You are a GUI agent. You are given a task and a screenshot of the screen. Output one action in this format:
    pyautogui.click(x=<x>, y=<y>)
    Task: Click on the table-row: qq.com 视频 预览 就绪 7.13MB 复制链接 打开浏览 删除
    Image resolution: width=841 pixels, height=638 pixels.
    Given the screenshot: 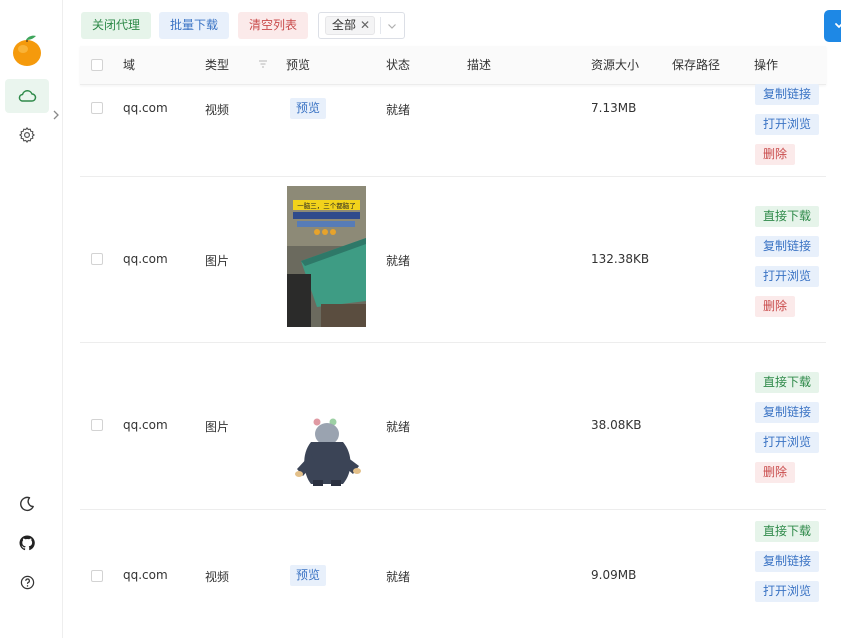 What is the action you would take?
    pyautogui.click(x=453, y=130)
    